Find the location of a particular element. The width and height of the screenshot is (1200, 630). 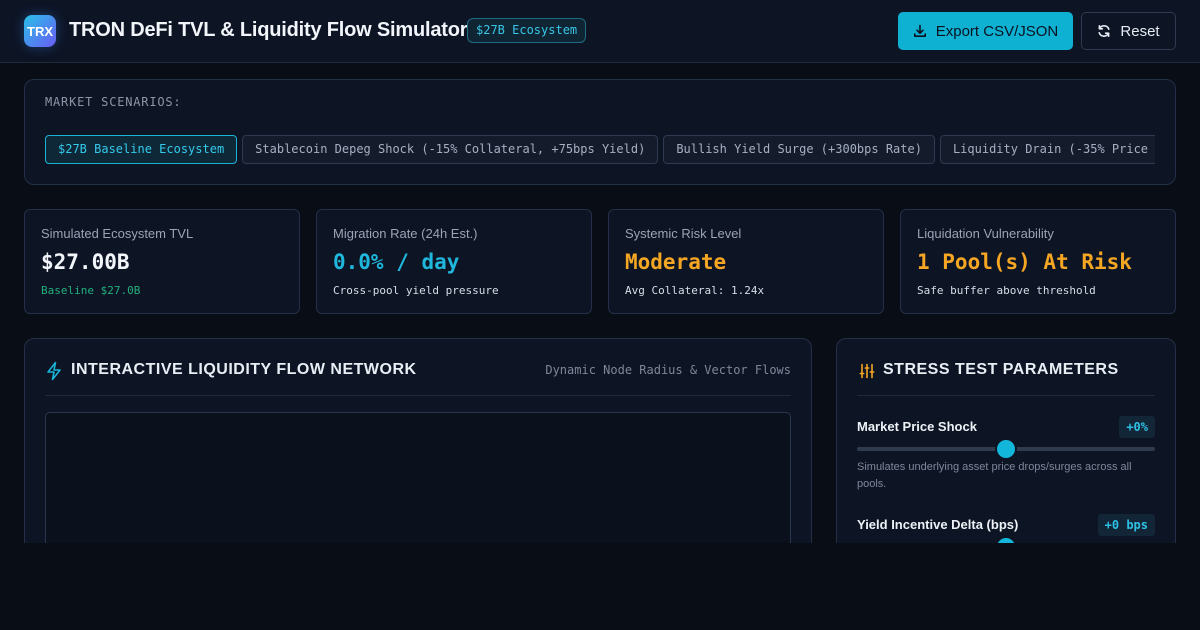

metric-label: Simulated Ecosystem TVL is located at coordinates (117, 233).